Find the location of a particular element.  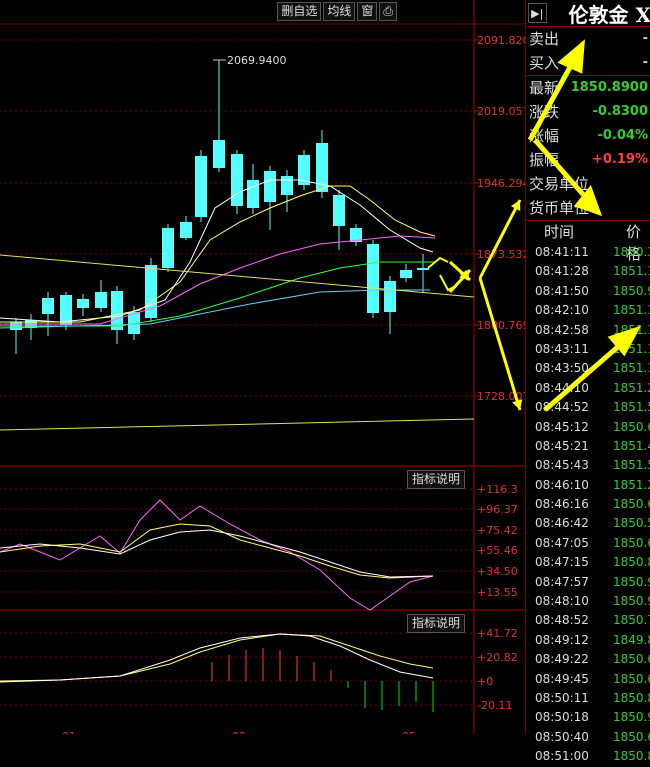

tick-time: 08:48:10 is located at coordinates (562, 601).